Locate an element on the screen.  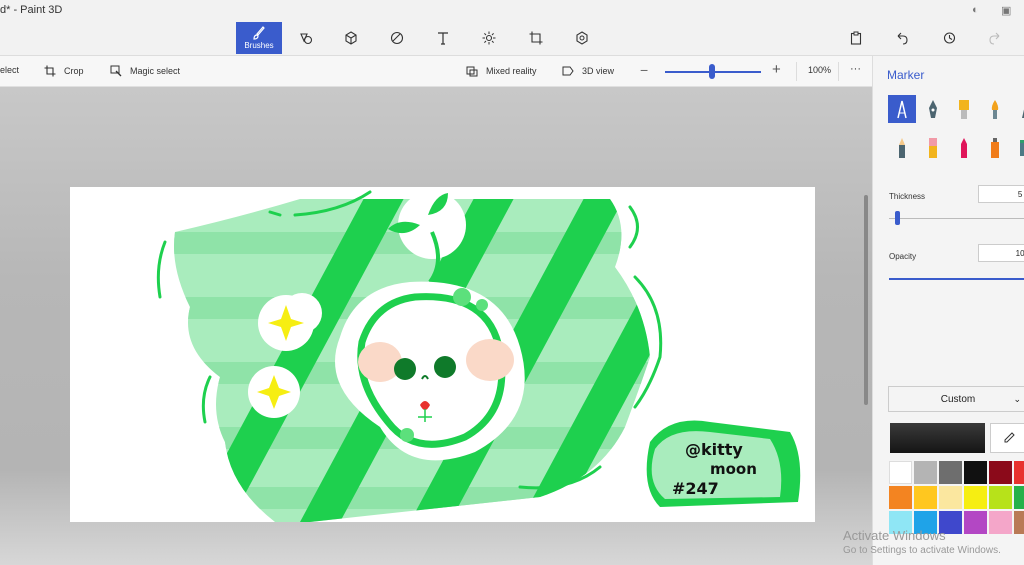
zoom-in-button: + is located at coordinates (776, 69).